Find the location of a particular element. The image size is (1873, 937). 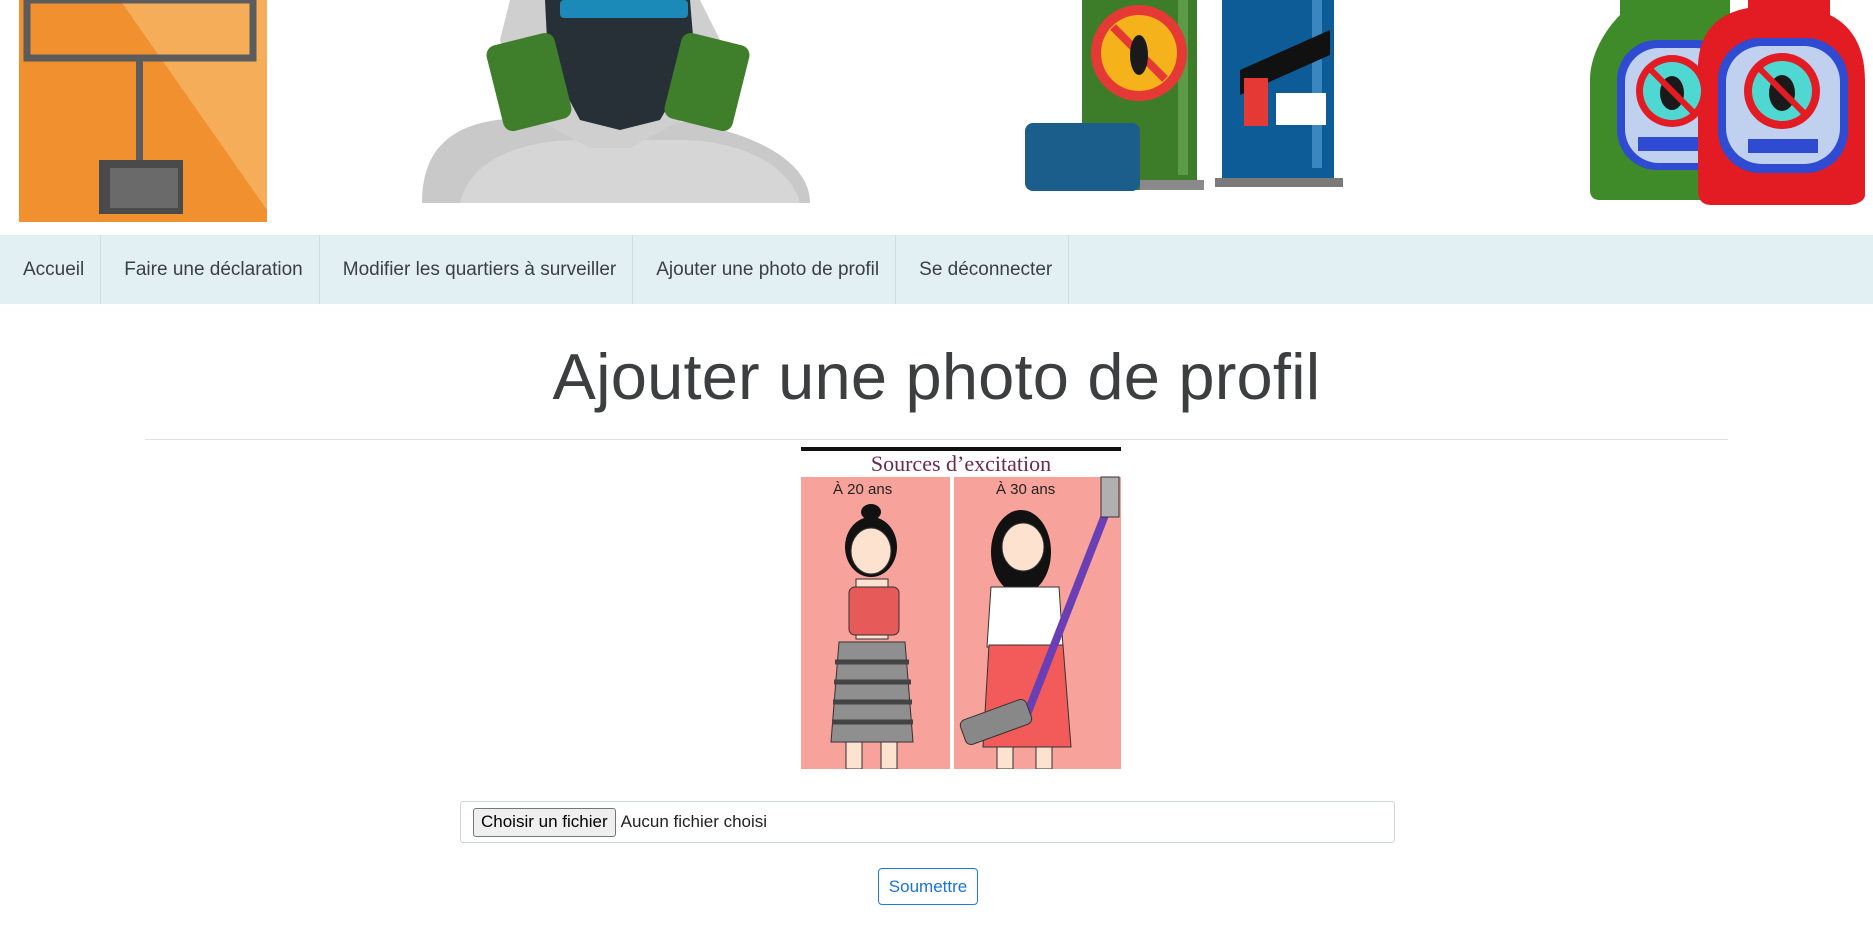

extractor-fan-icon is located at coordinates (143, 111).